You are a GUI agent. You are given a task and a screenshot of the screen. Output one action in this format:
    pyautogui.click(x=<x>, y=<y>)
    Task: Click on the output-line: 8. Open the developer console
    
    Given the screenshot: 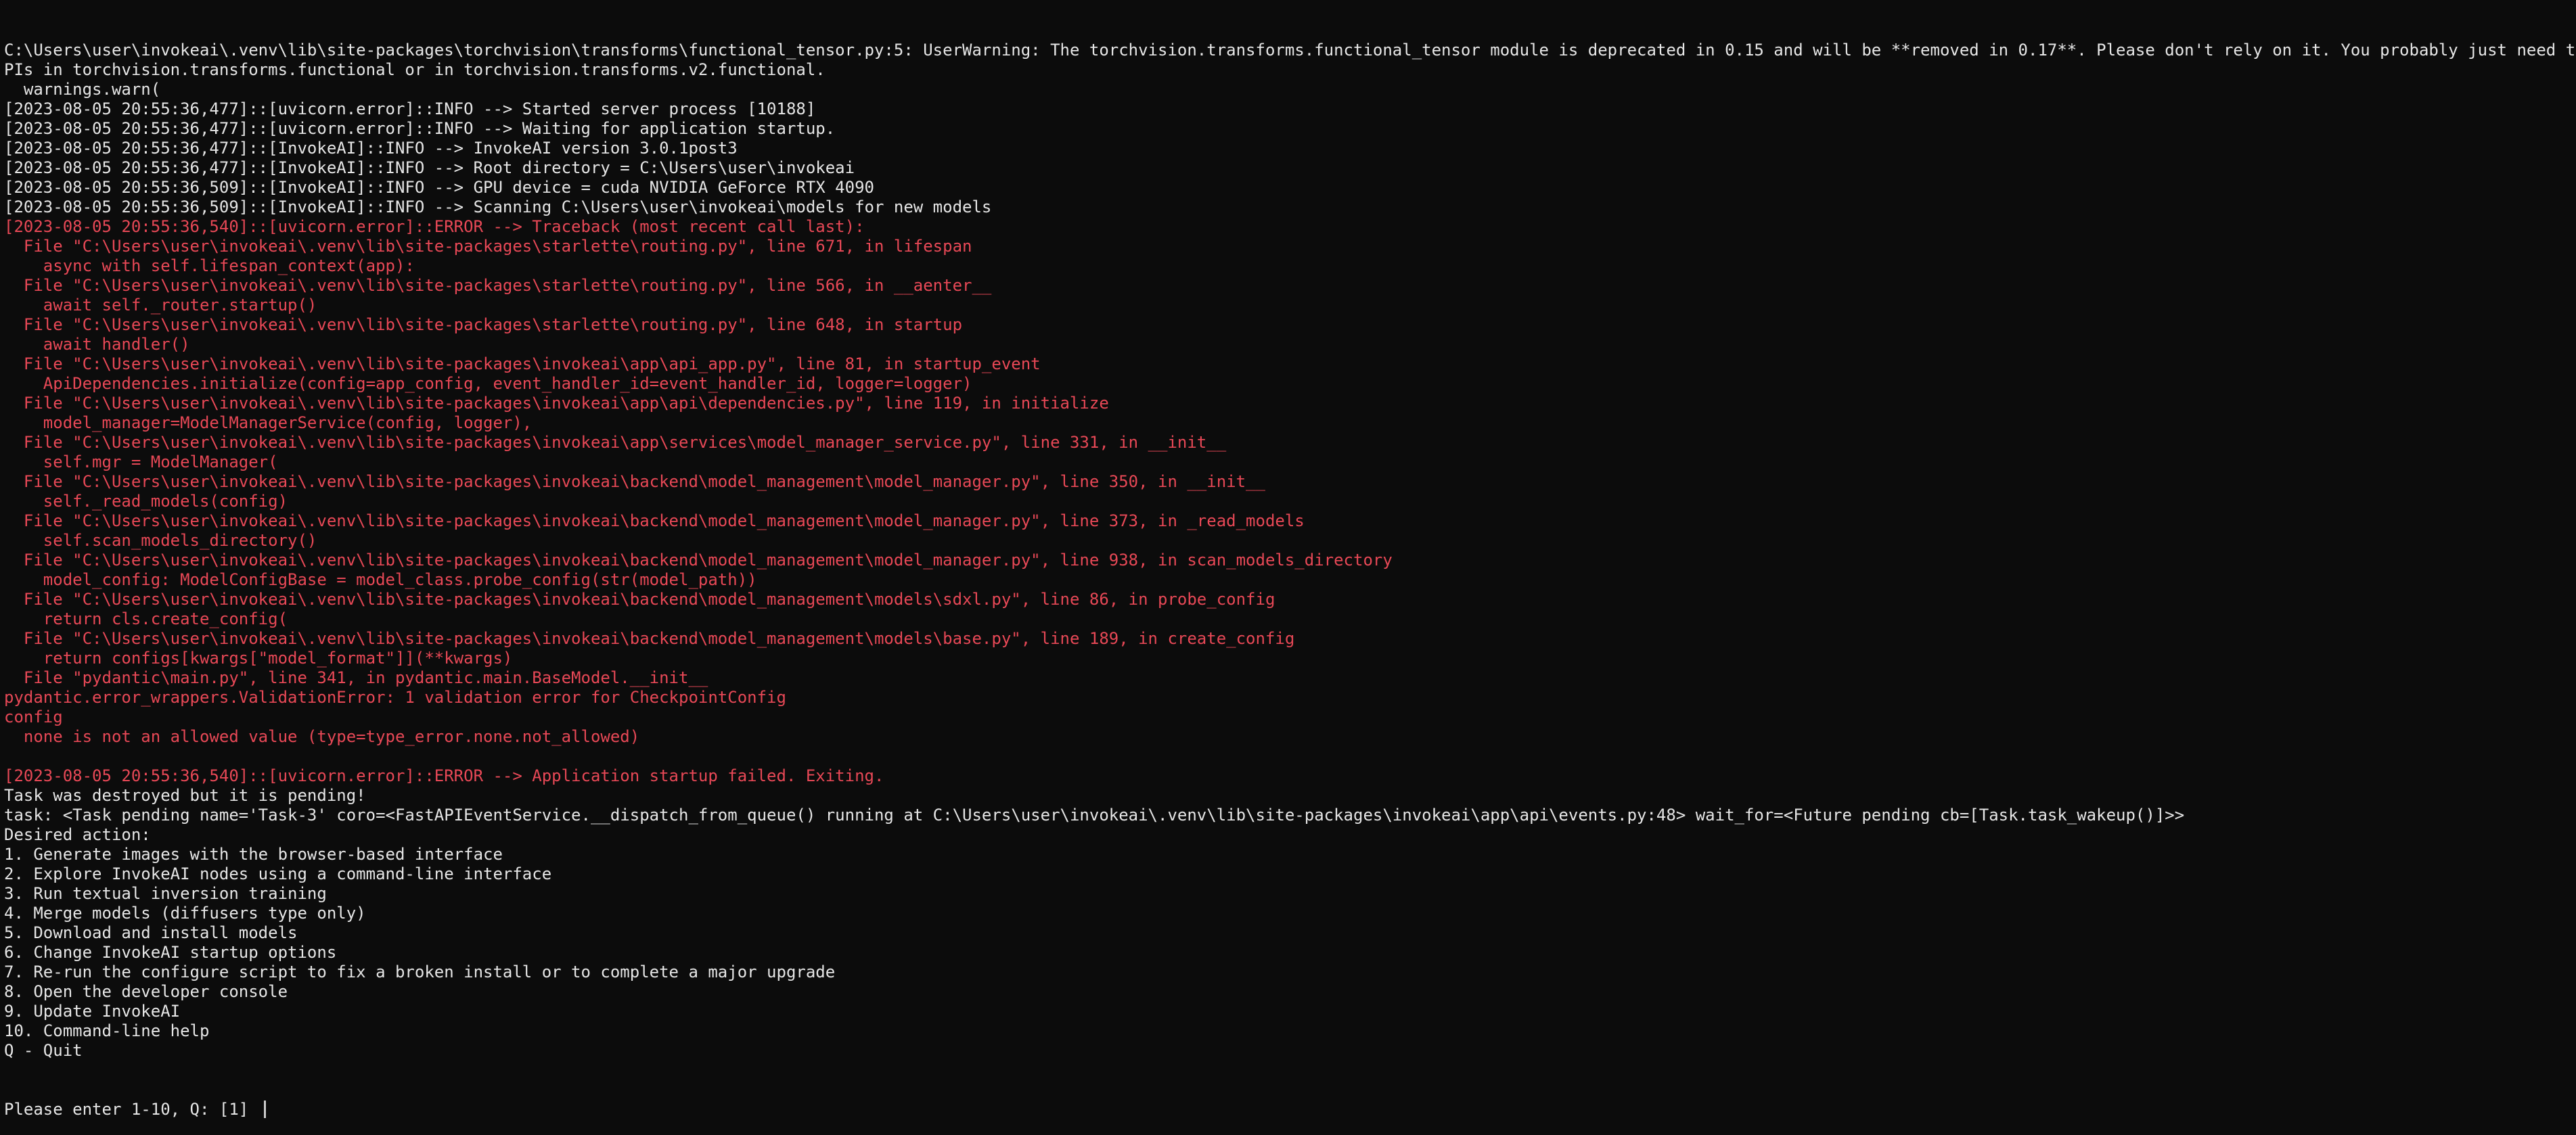 What is the action you would take?
    pyautogui.click(x=146, y=991)
    